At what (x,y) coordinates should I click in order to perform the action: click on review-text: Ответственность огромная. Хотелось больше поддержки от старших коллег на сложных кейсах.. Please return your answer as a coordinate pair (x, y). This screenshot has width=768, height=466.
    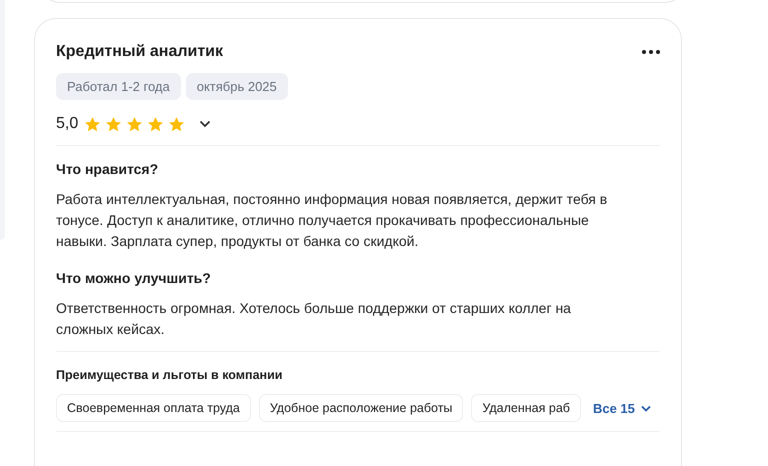
    Looking at the image, I should click on (314, 319).